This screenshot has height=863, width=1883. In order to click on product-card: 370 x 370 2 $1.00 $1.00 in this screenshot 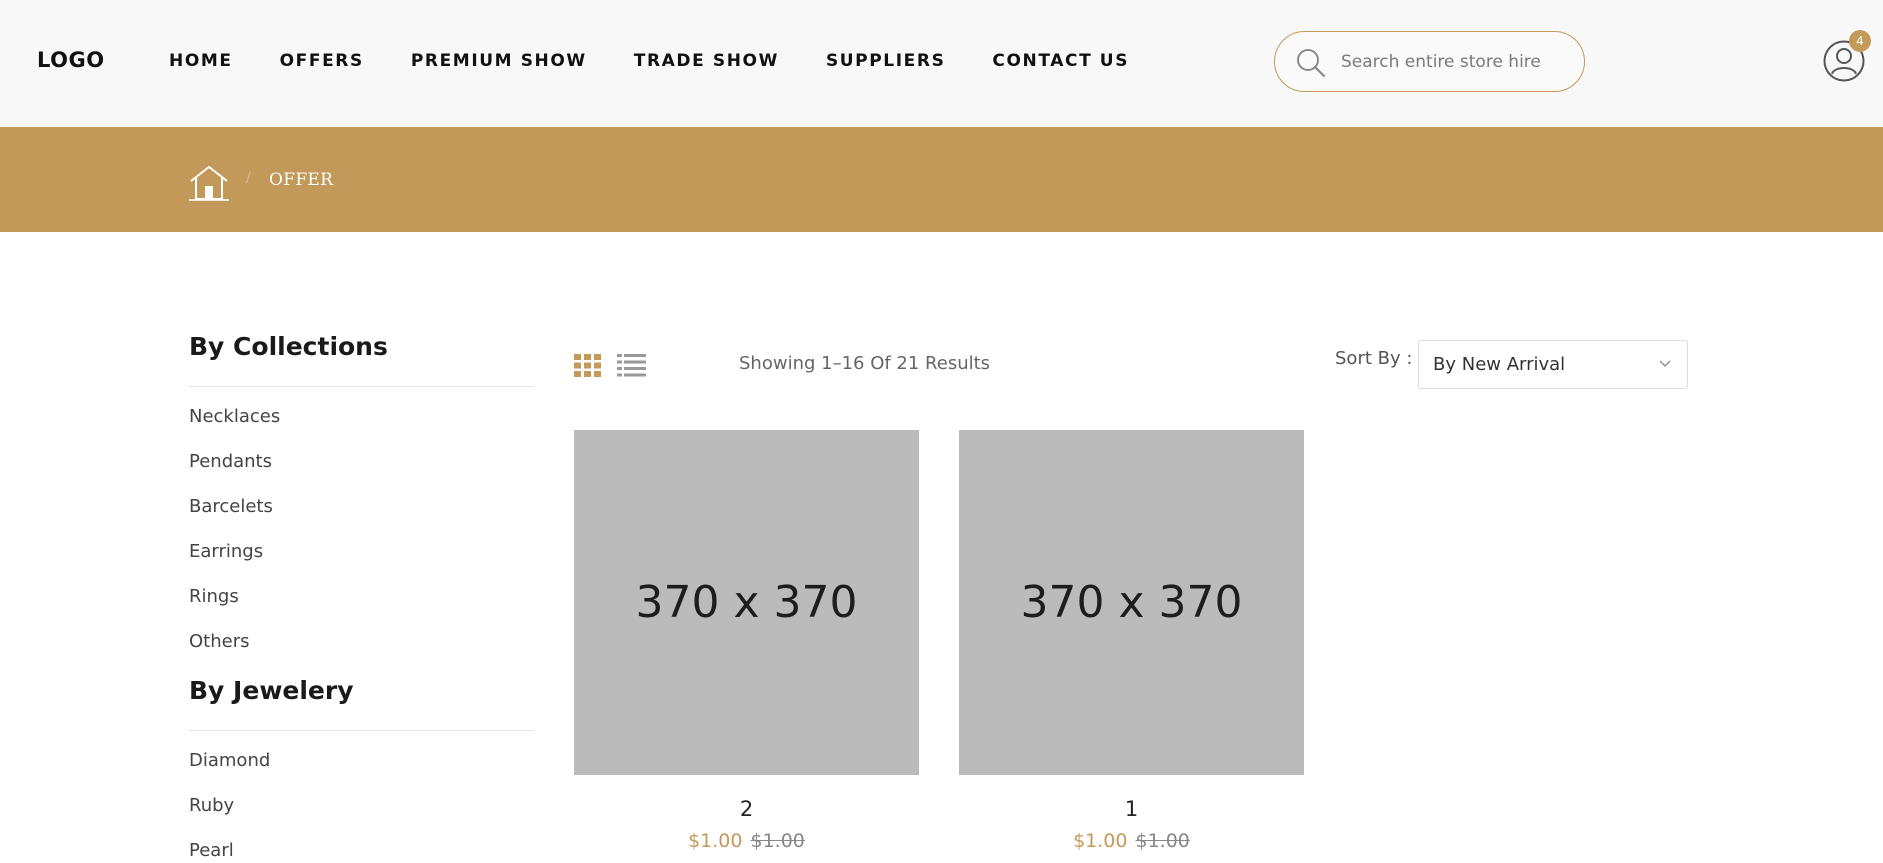, I will do `click(746, 641)`.